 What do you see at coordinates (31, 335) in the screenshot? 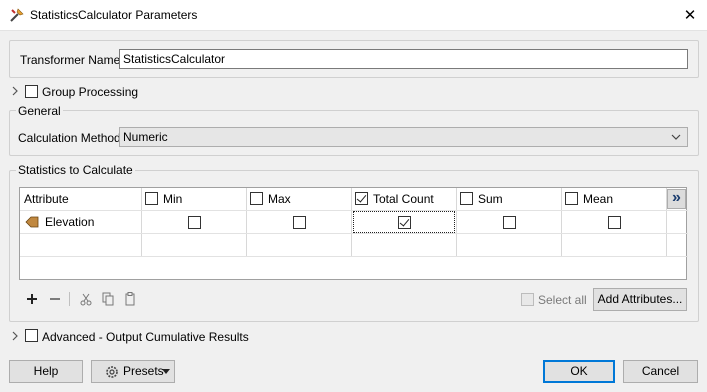
I see `advanced-checkbox` at bounding box center [31, 335].